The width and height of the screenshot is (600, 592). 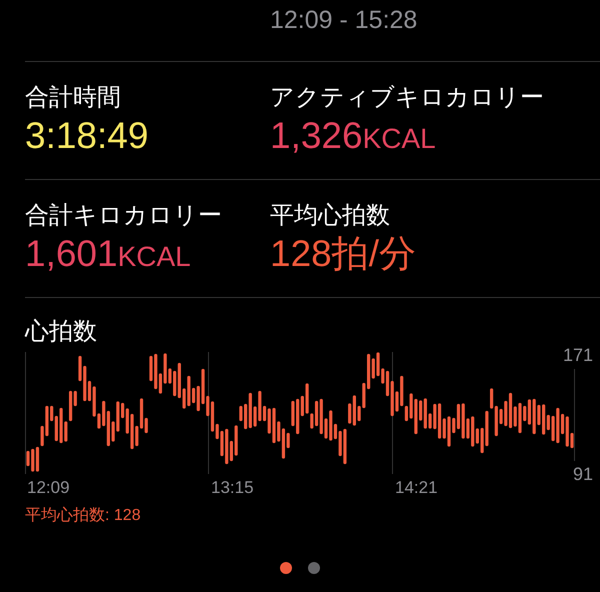 What do you see at coordinates (73, 98) in the screenshot?
I see `metric-label: 合計時間` at bounding box center [73, 98].